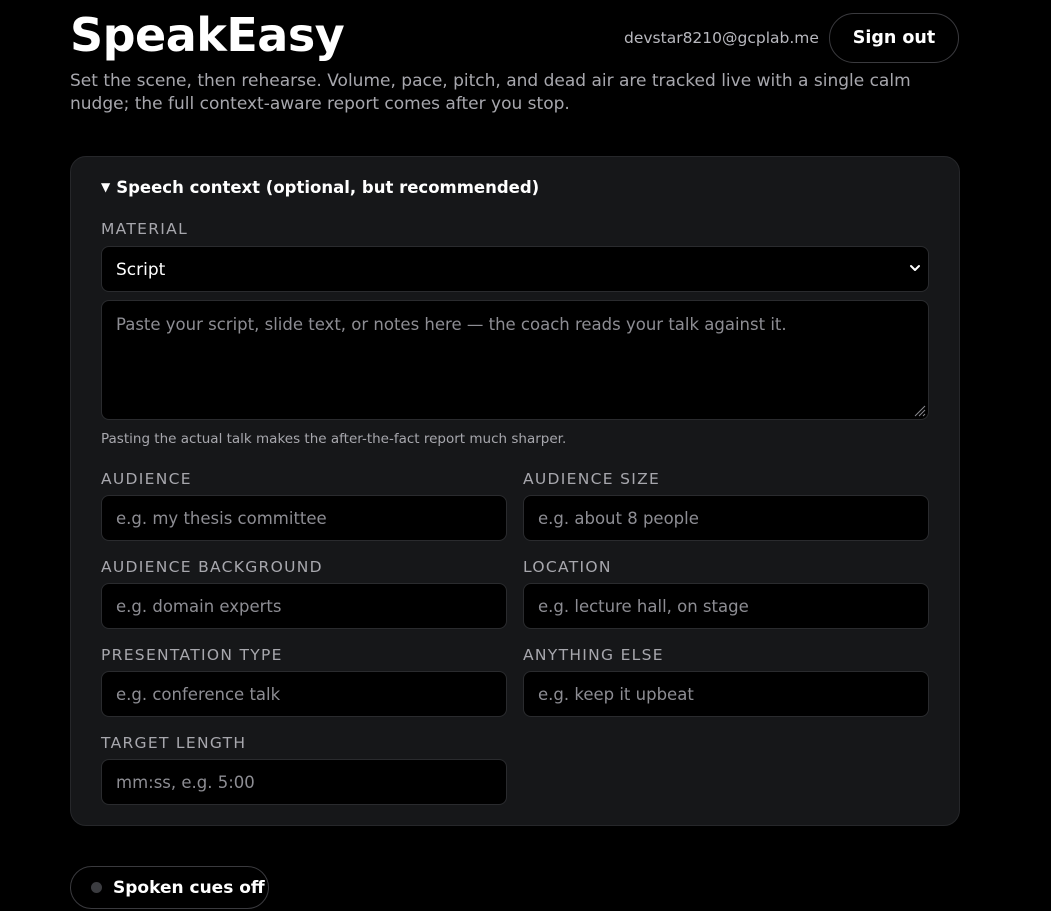 The image size is (1051, 911). I want to click on presentation-type-label: PRESENTATION TYPE, so click(192, 655).